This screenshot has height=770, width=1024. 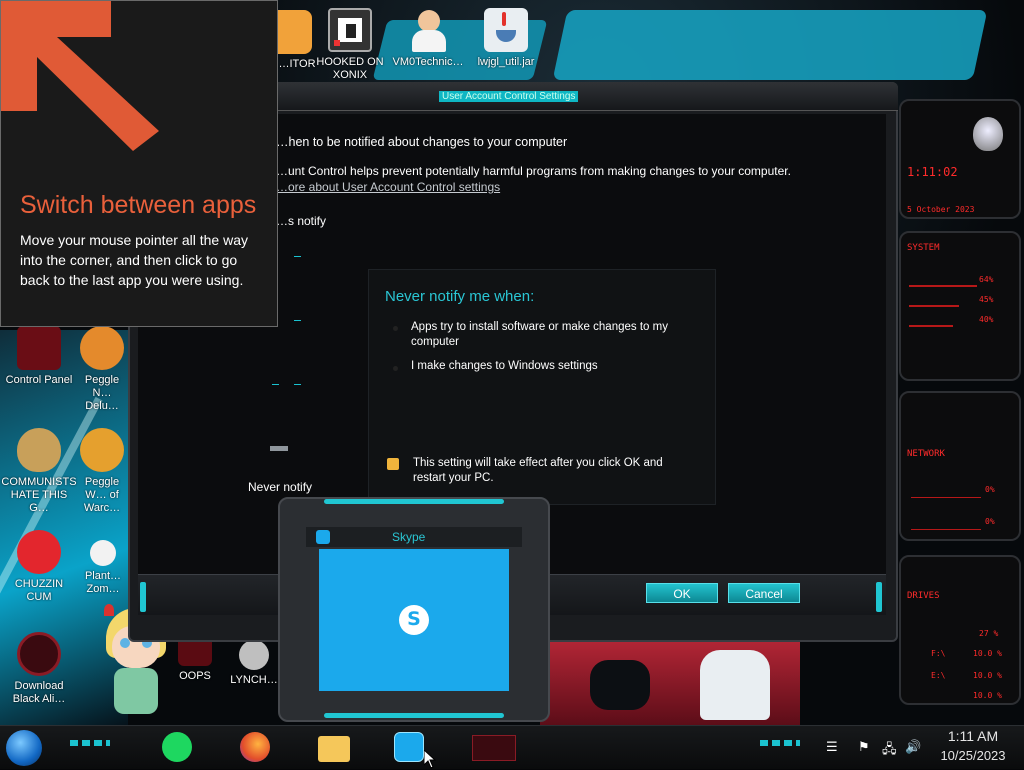 I want to click on e-drive-label: E:\, so click(x=938, y=675).